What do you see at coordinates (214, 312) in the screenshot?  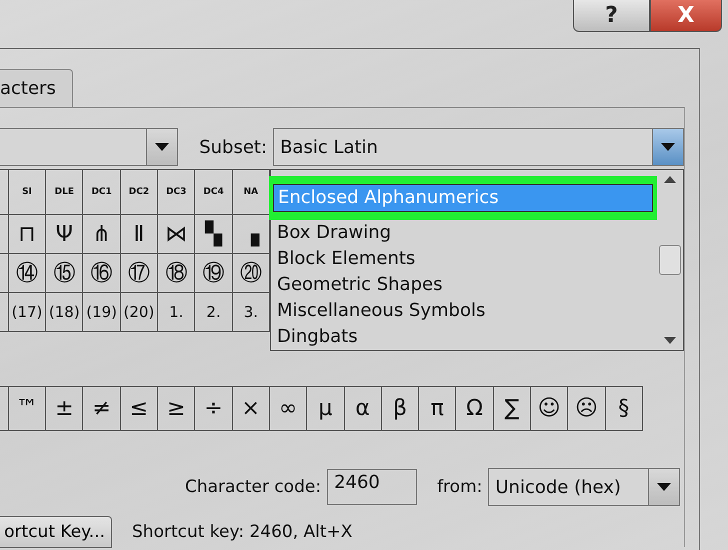 I see `symbol-cell: 2.` at bounding box center [214, 312].